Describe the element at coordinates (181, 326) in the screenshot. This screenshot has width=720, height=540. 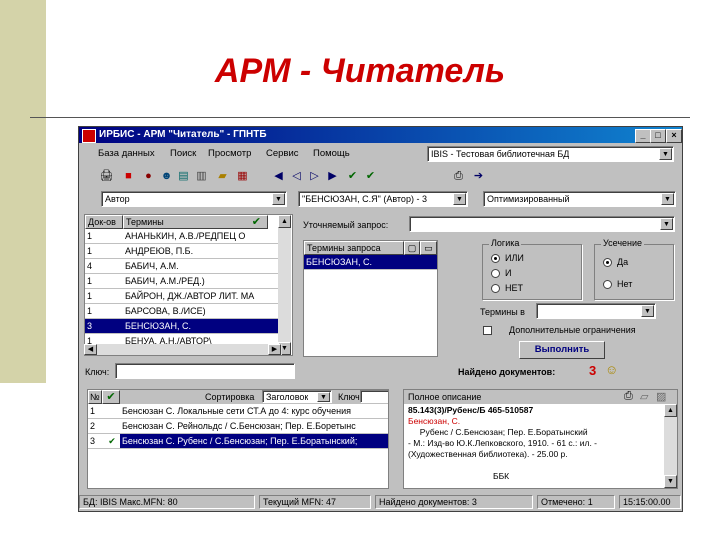
I see `dictionary-row: 3 БЕНСЮЗАН, С.` at that location.